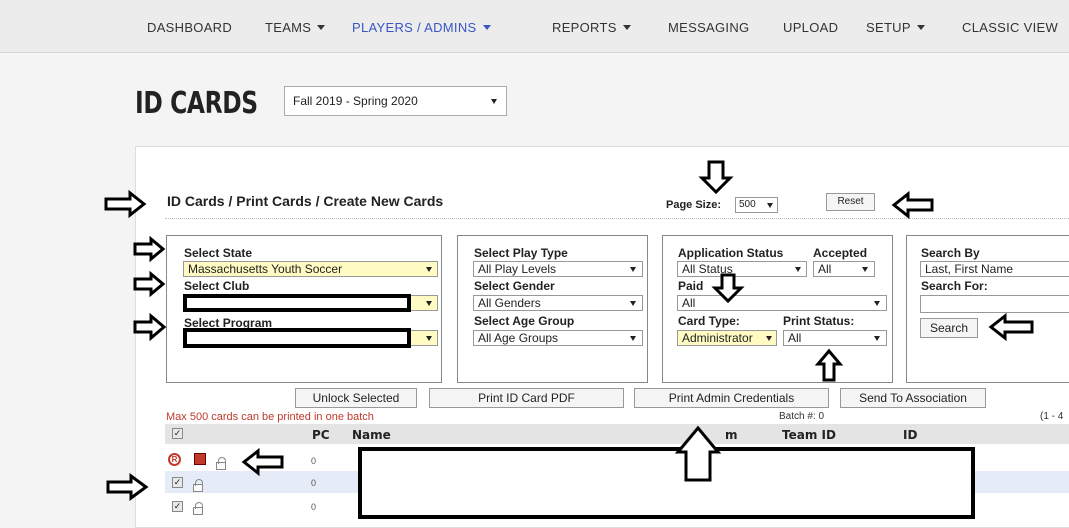 The image size is (1069, 528). I want to click on nav-reports-label: REPORTS, so click(584, 27).